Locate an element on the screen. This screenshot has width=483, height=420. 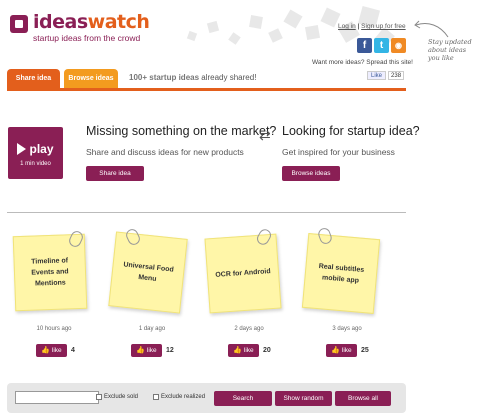
exclude-realized-checkbox: Exclude realized is located at coordinates (179, 397).